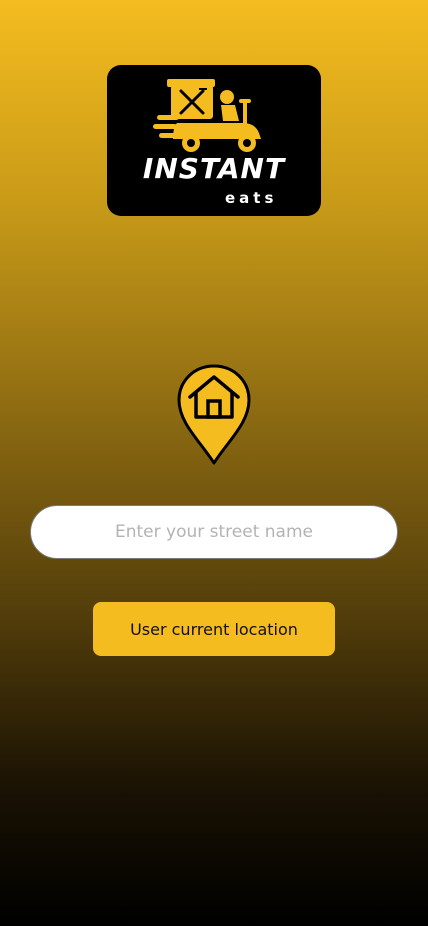 The height and width of the screenshot is (926, 428). What do you see at coordinates (214, 168) in the screenshot?
I see `logo-brand-text: INSTANT` at bounding box center [214, 168].